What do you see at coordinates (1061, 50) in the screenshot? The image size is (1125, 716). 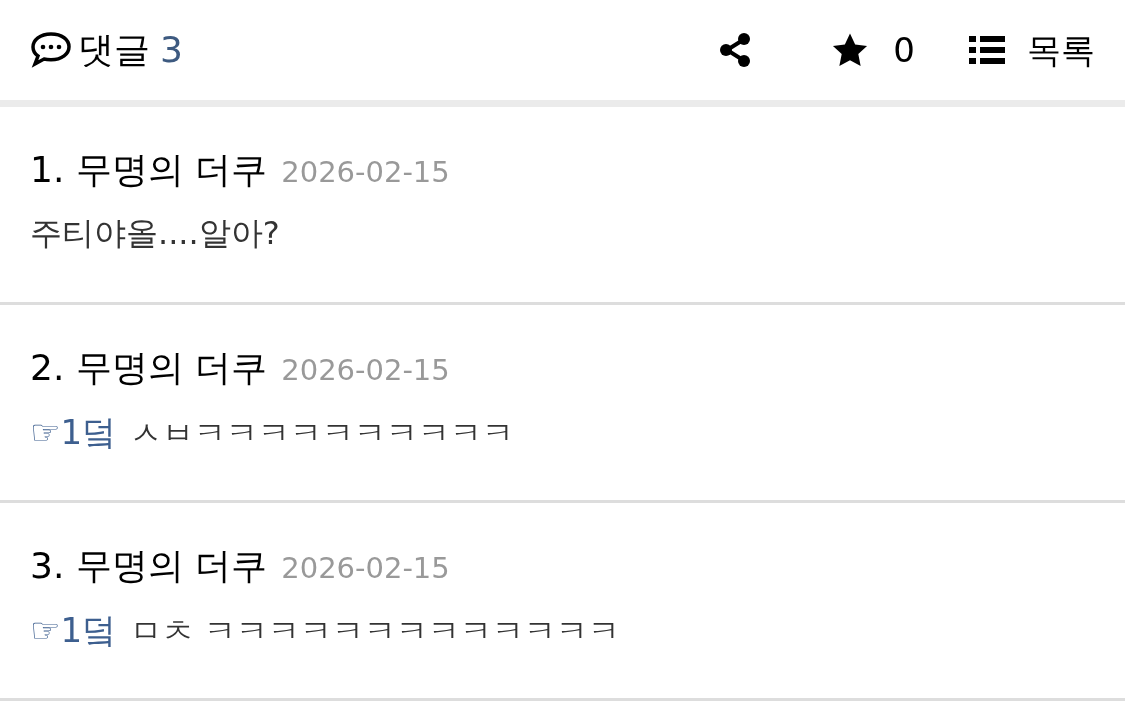 I see `list-link: 목록` at bounding box center [1061, 50].